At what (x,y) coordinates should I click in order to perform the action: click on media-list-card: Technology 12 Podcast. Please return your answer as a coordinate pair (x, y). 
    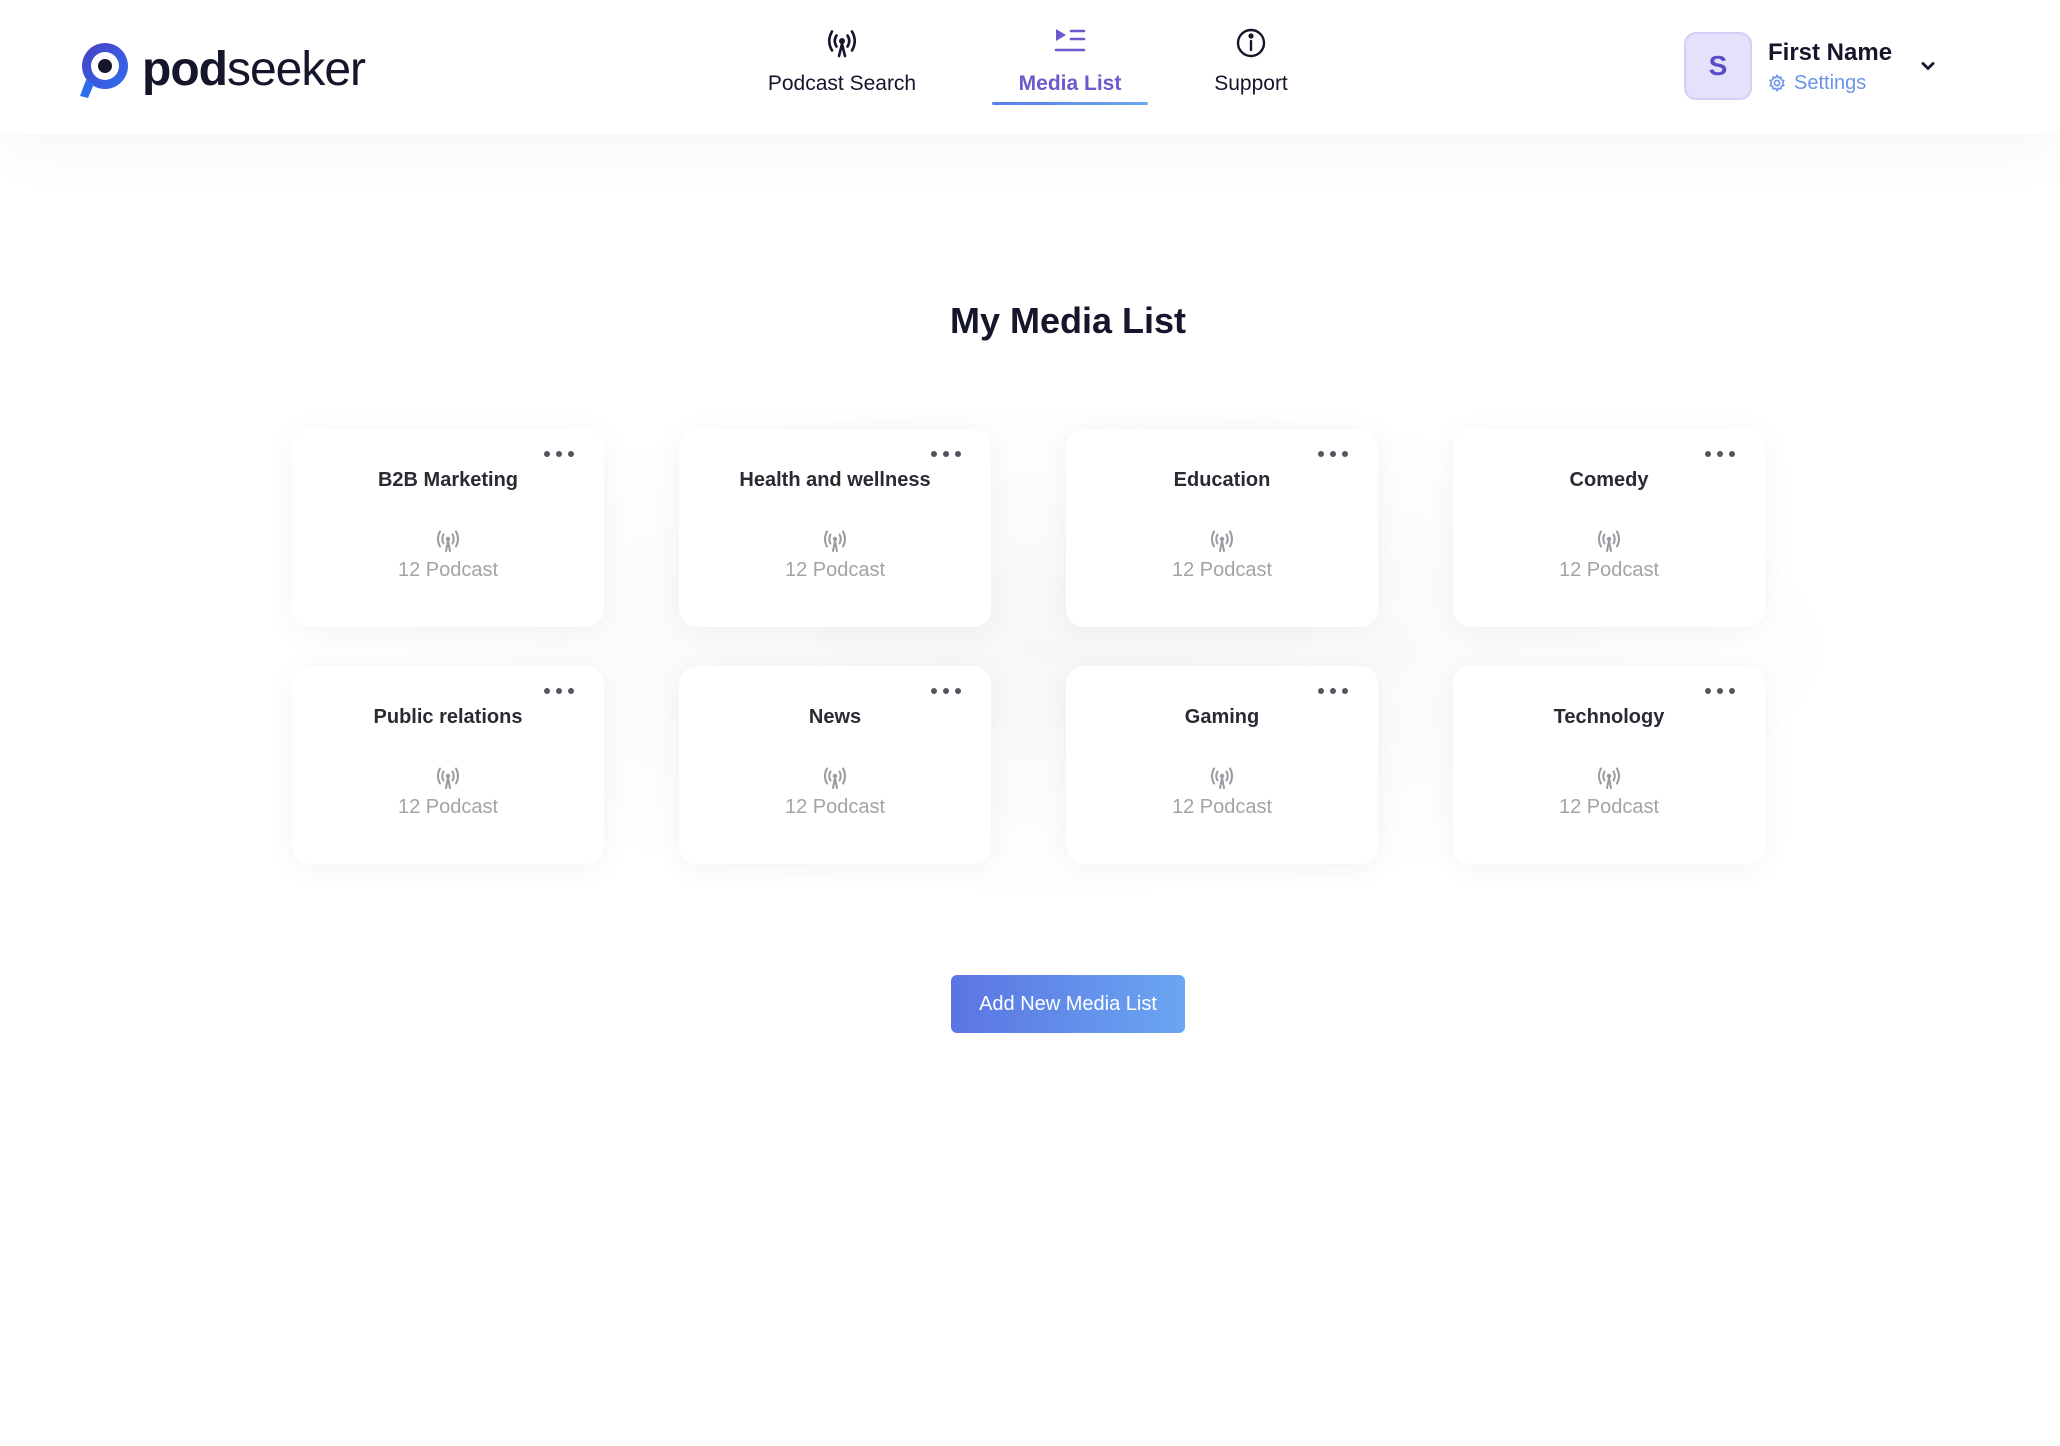
    Looking at the image, I should click on (1609, 765).